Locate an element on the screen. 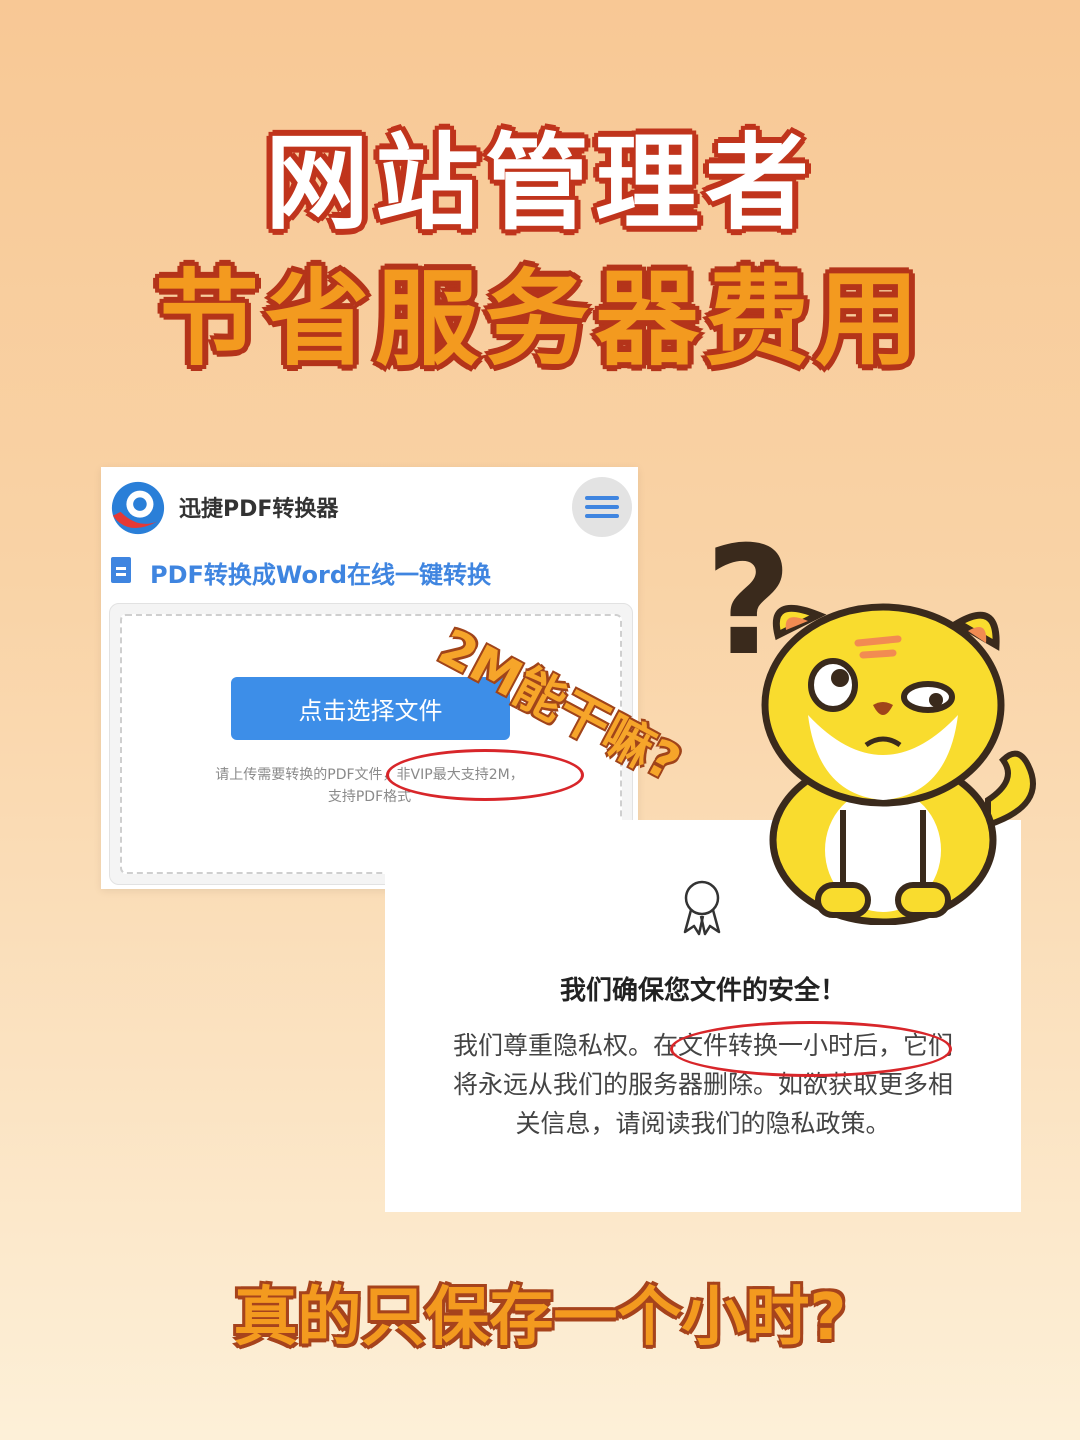 The image size is (1080, 1440). headline-line2: 节省服务器费用 is located at coordinates (539, 319).